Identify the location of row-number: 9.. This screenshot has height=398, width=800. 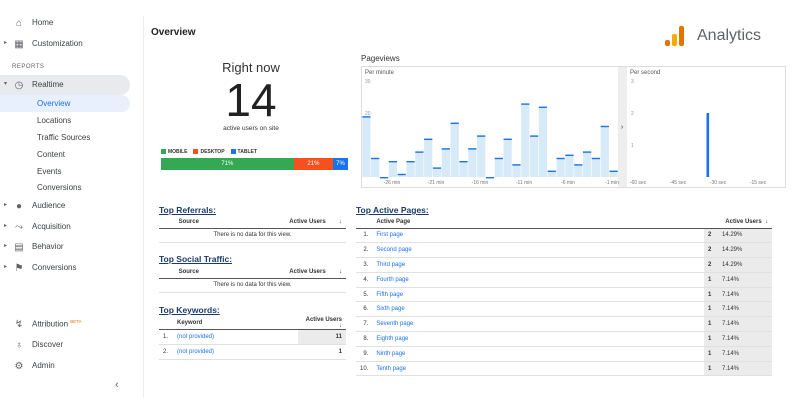
(364, 354).